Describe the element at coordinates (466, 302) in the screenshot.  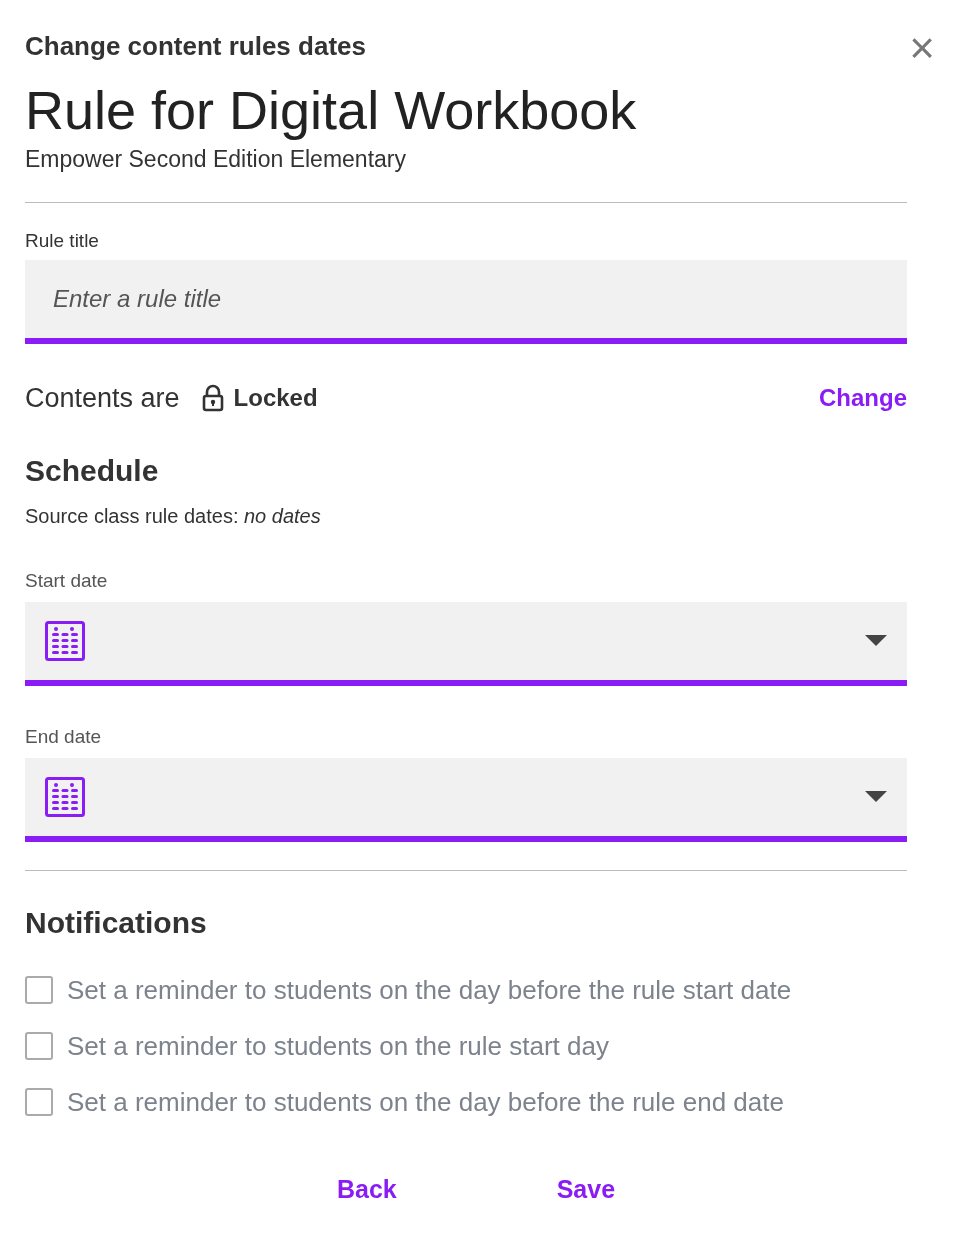
I see `rule-title-field: Enter a rule title` at that location.